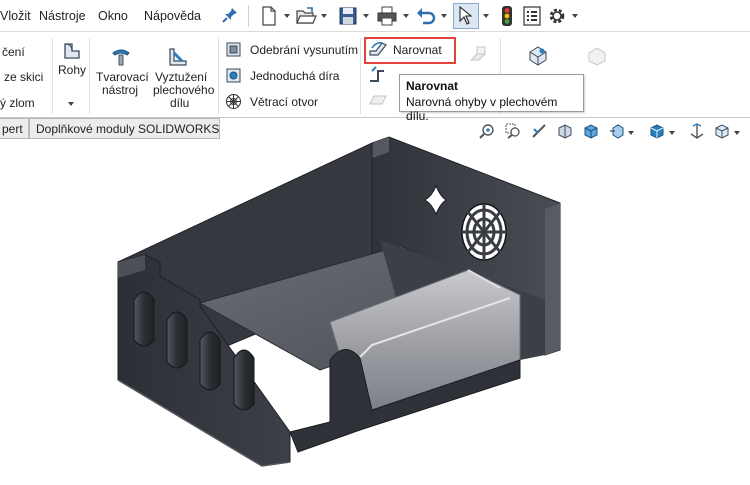 This screenshot has width=750, height=485. What do you see at coordinates (484, 232) in the screenshot?
I see `vent-feature` at bounding box center [484, 232].